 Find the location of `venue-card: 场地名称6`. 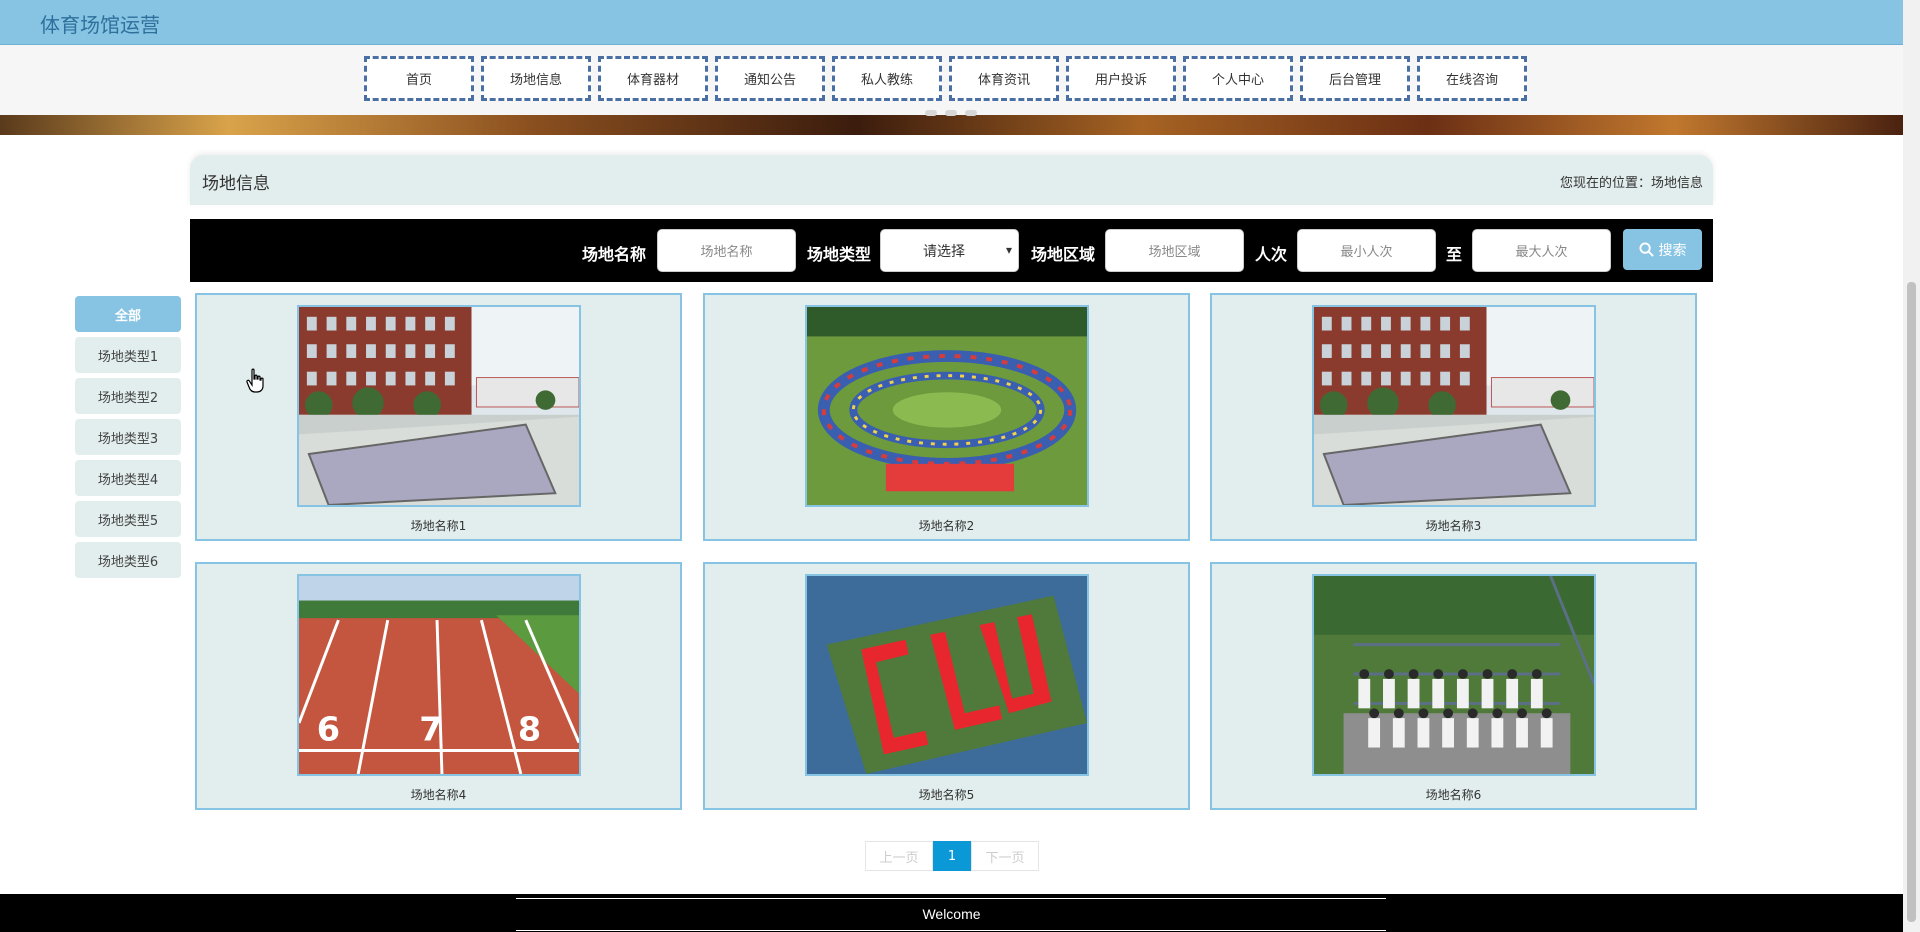

venue-card: 场地名称6 is located at coordinates (1453, 686).